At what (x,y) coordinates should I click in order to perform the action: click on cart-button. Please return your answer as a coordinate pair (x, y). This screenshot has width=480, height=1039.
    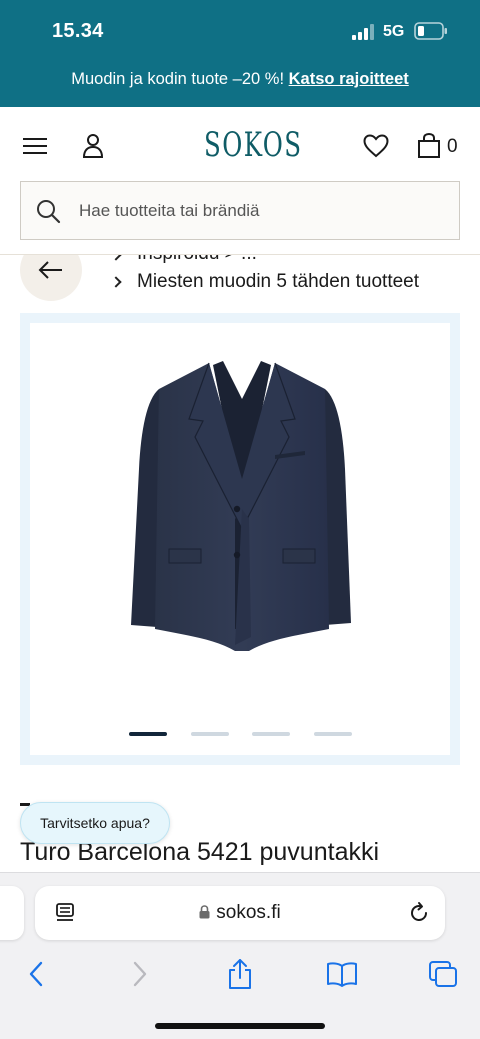
    Looking at the image, I should click on (429, 146).